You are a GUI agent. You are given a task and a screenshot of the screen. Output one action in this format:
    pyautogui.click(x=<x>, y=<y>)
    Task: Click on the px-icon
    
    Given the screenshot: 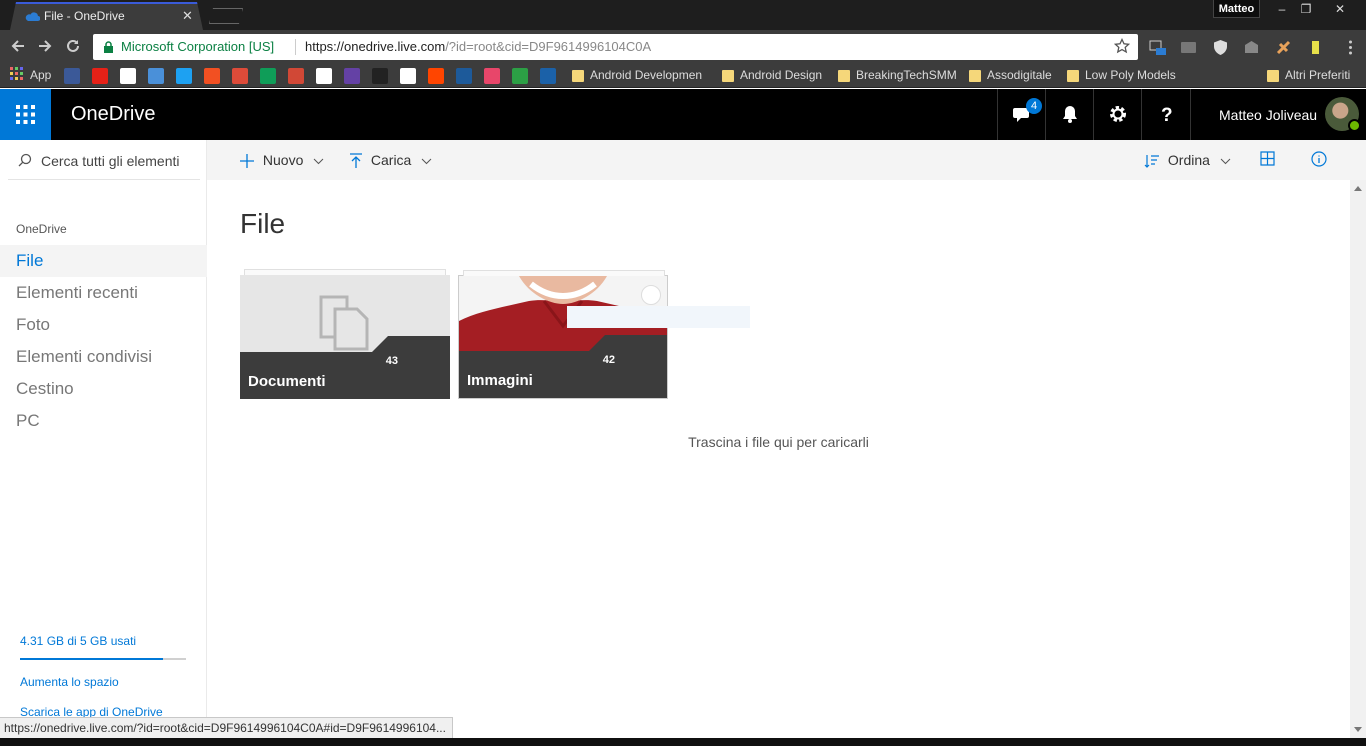 What is the action you would take?
    pyautogui.click(x=520, y=76)
    